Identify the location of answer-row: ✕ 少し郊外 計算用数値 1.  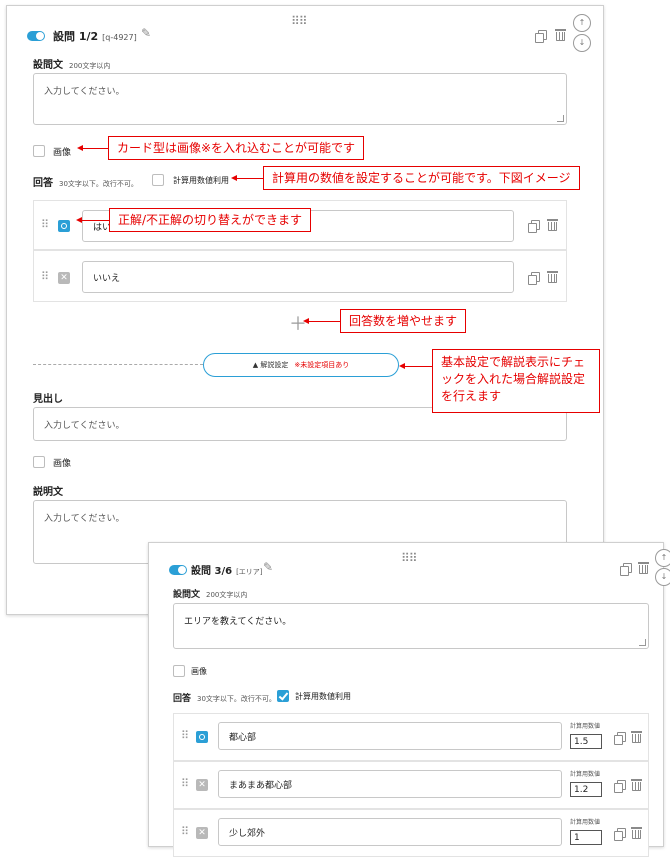
(411, 833).